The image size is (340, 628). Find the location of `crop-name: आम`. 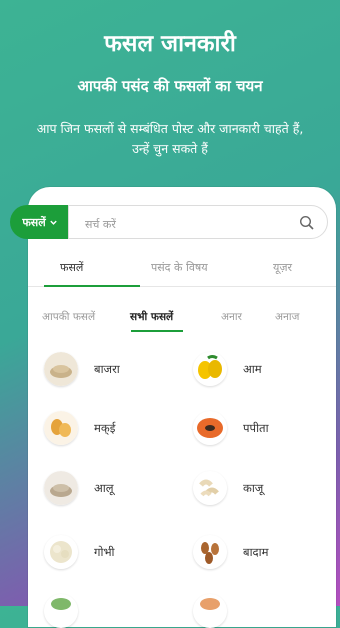

crop-name: आम is located at coordinates (252, 368).